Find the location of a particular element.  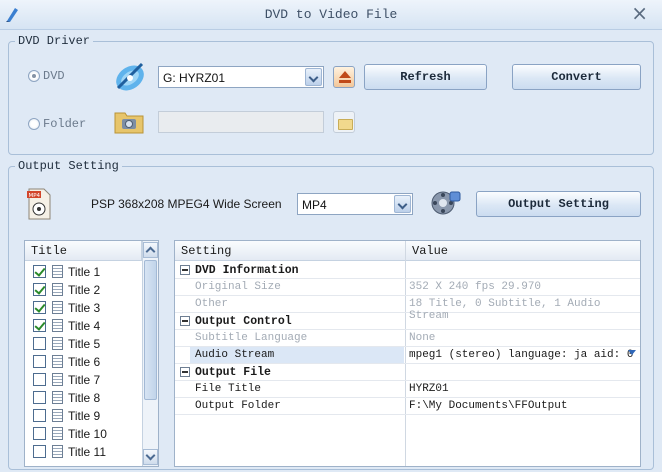

folder-radio is located at coordinates (34, 124).